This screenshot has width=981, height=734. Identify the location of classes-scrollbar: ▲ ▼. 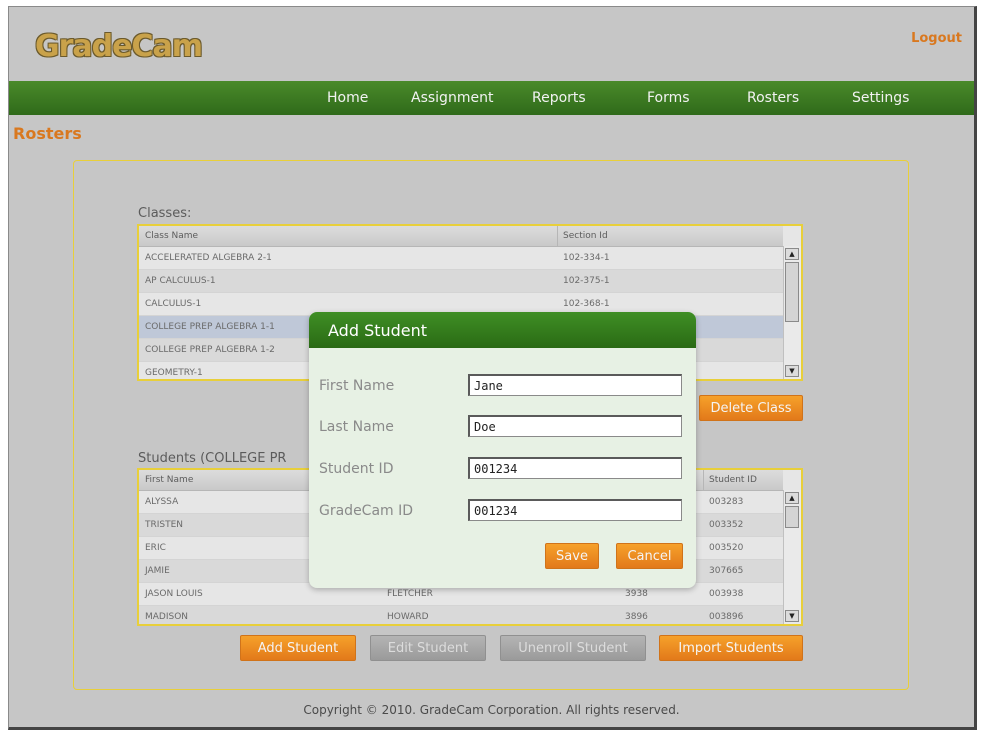
(792, 312).